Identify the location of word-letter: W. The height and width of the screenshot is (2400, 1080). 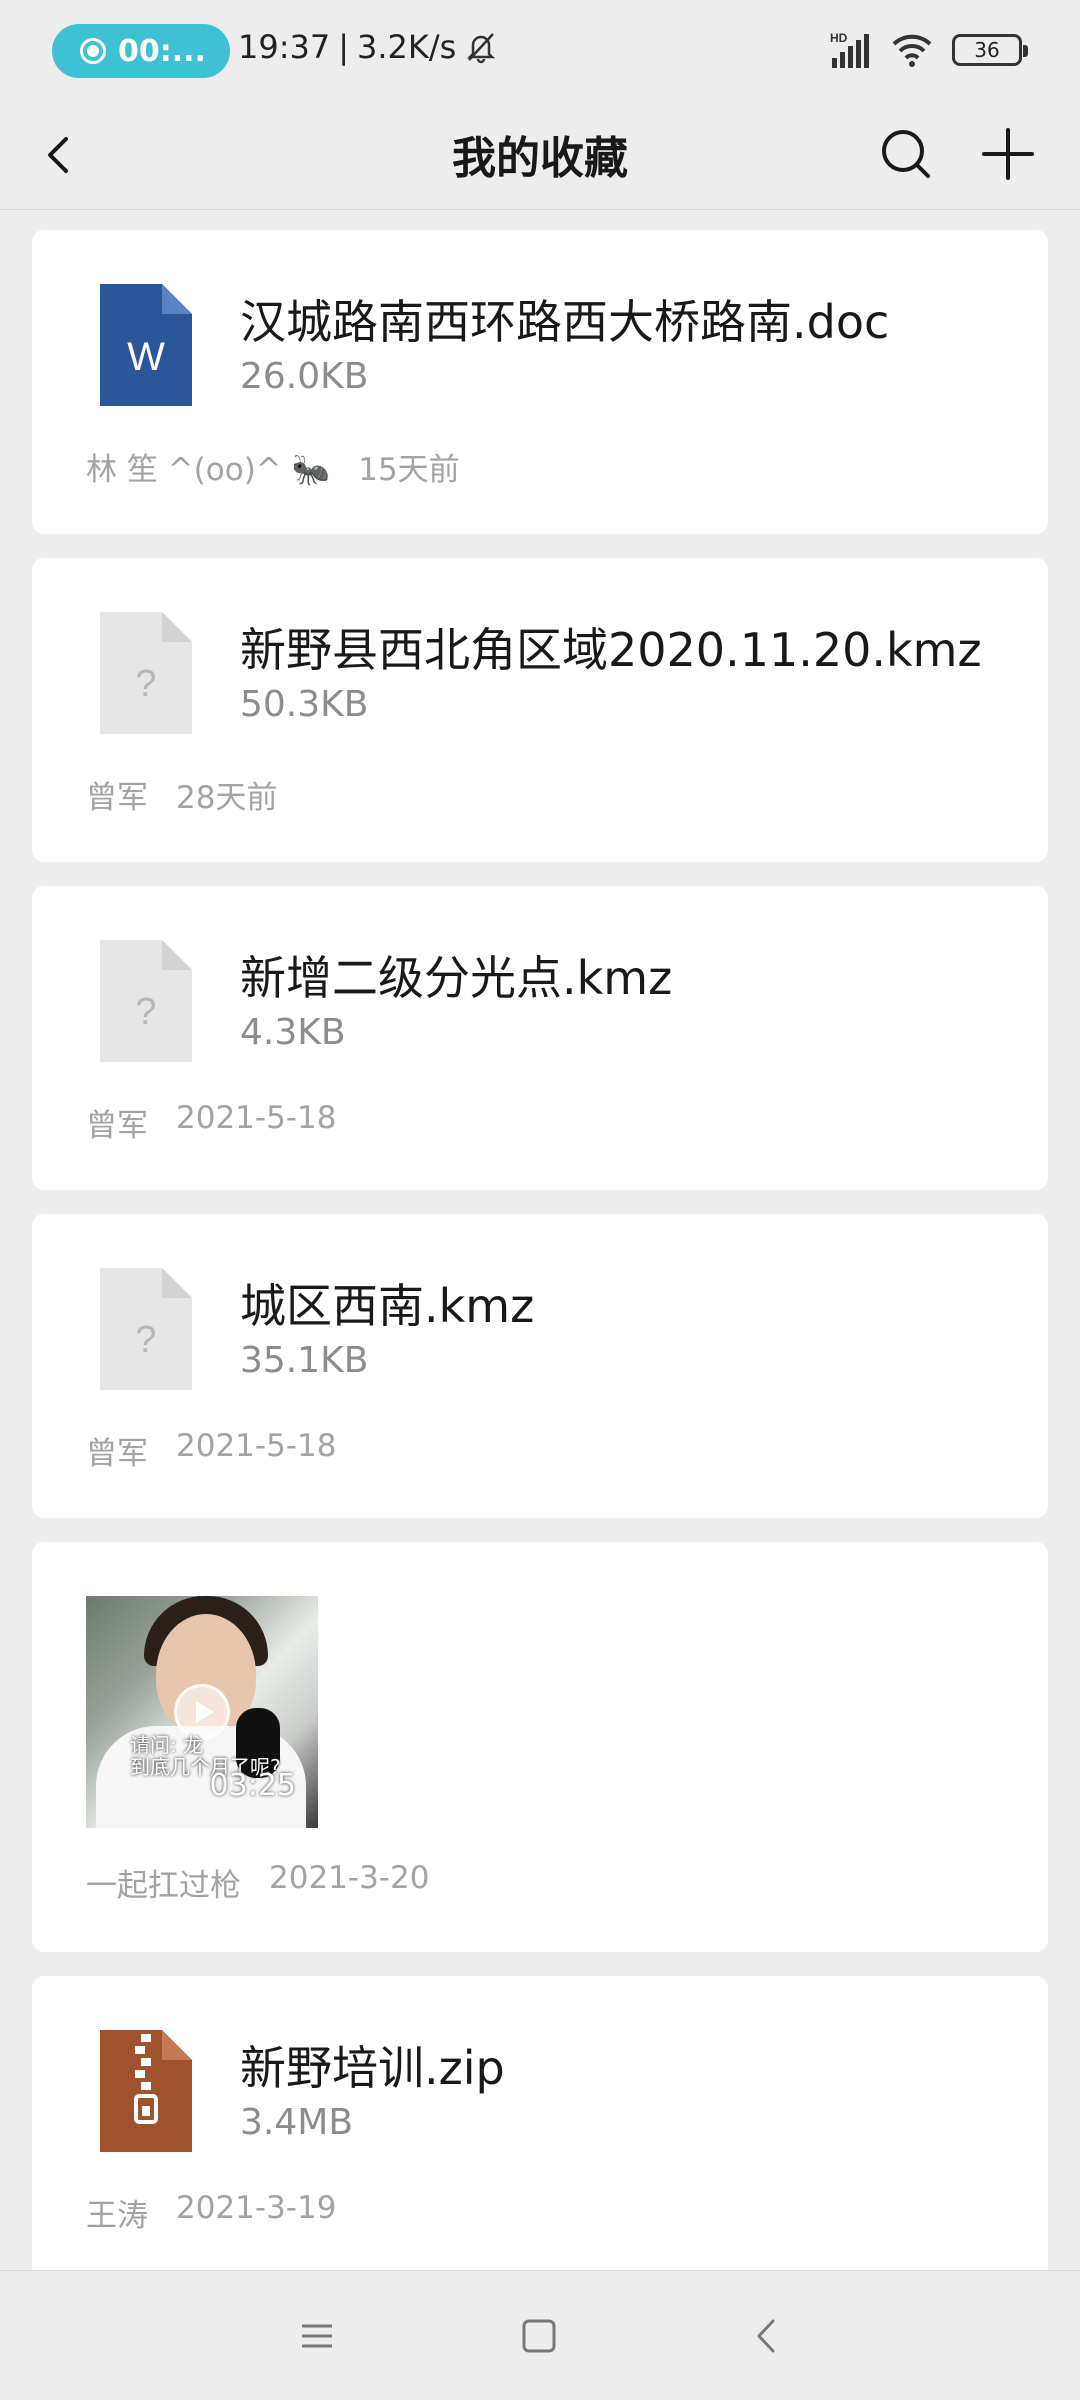
(146, 357).